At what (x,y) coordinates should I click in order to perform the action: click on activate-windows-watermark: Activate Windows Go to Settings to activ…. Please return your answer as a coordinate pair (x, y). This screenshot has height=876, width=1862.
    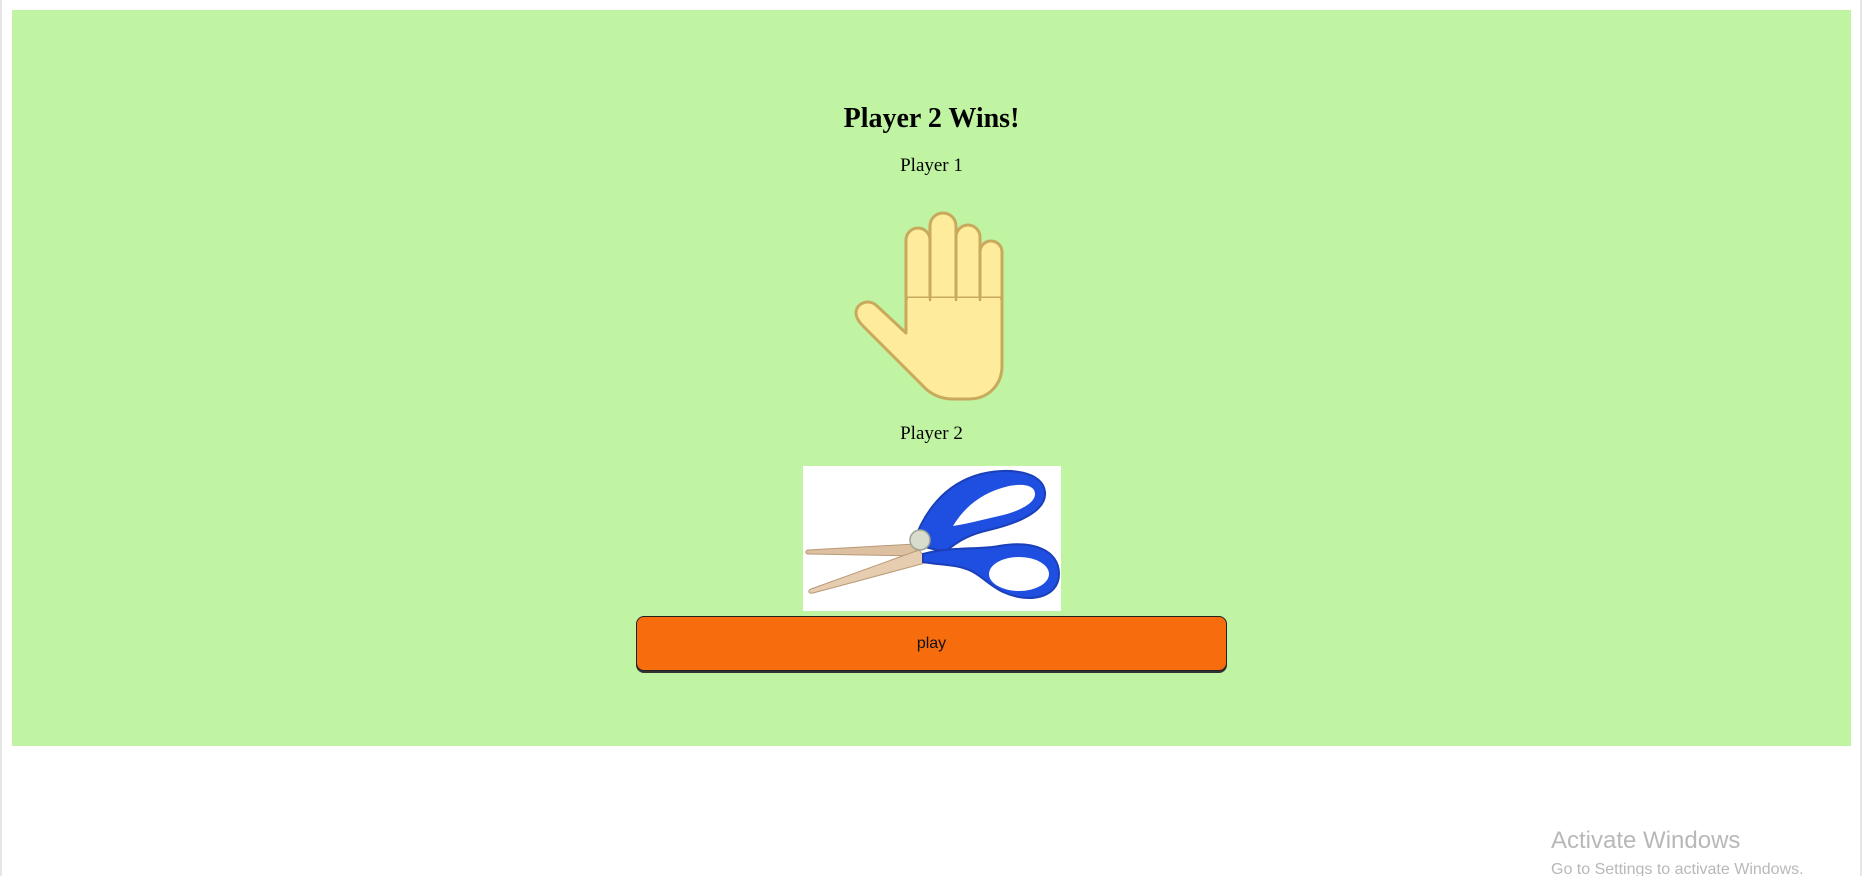
    Looking at the image, I should click on (1677, 851).